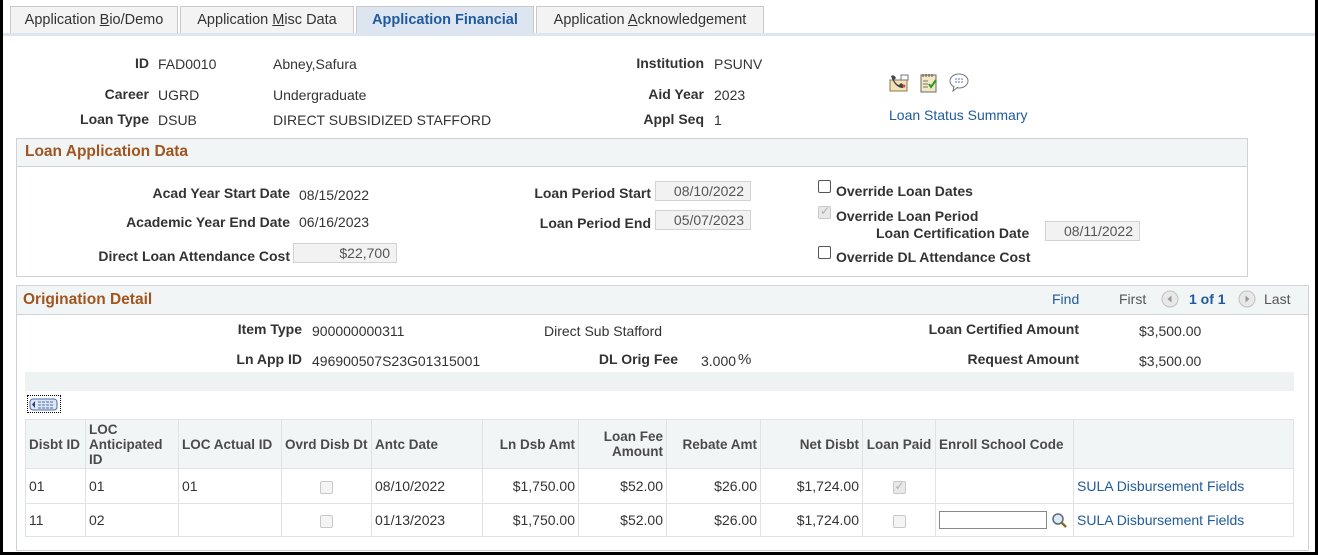 Image resolution: width=1318 pixels, height=555 pixels. Describe the element at coordinates (132, 486) in the screenshot. I see `cell-loc-anticipated-id: 01` at that location.